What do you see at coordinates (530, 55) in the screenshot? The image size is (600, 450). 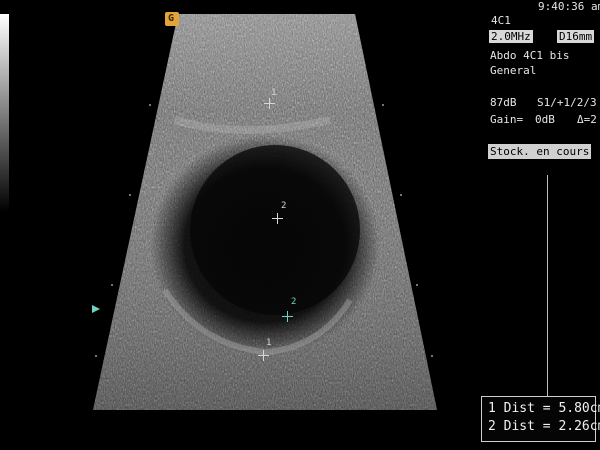 I see `preset-label: Abdo 4C1 bis` at bounding box center [530, 55].